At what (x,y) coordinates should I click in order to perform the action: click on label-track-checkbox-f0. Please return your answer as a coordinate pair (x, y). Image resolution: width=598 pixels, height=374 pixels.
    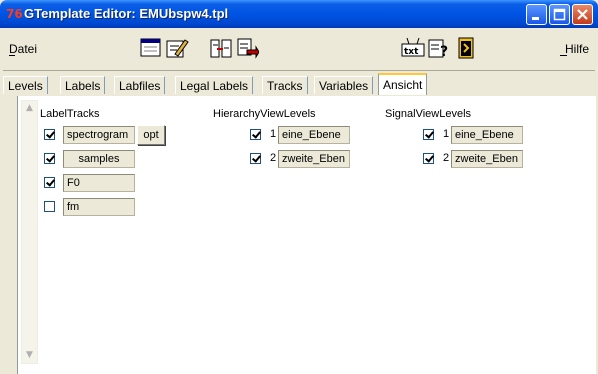
    Looking at the image, I should click on (49, 182).